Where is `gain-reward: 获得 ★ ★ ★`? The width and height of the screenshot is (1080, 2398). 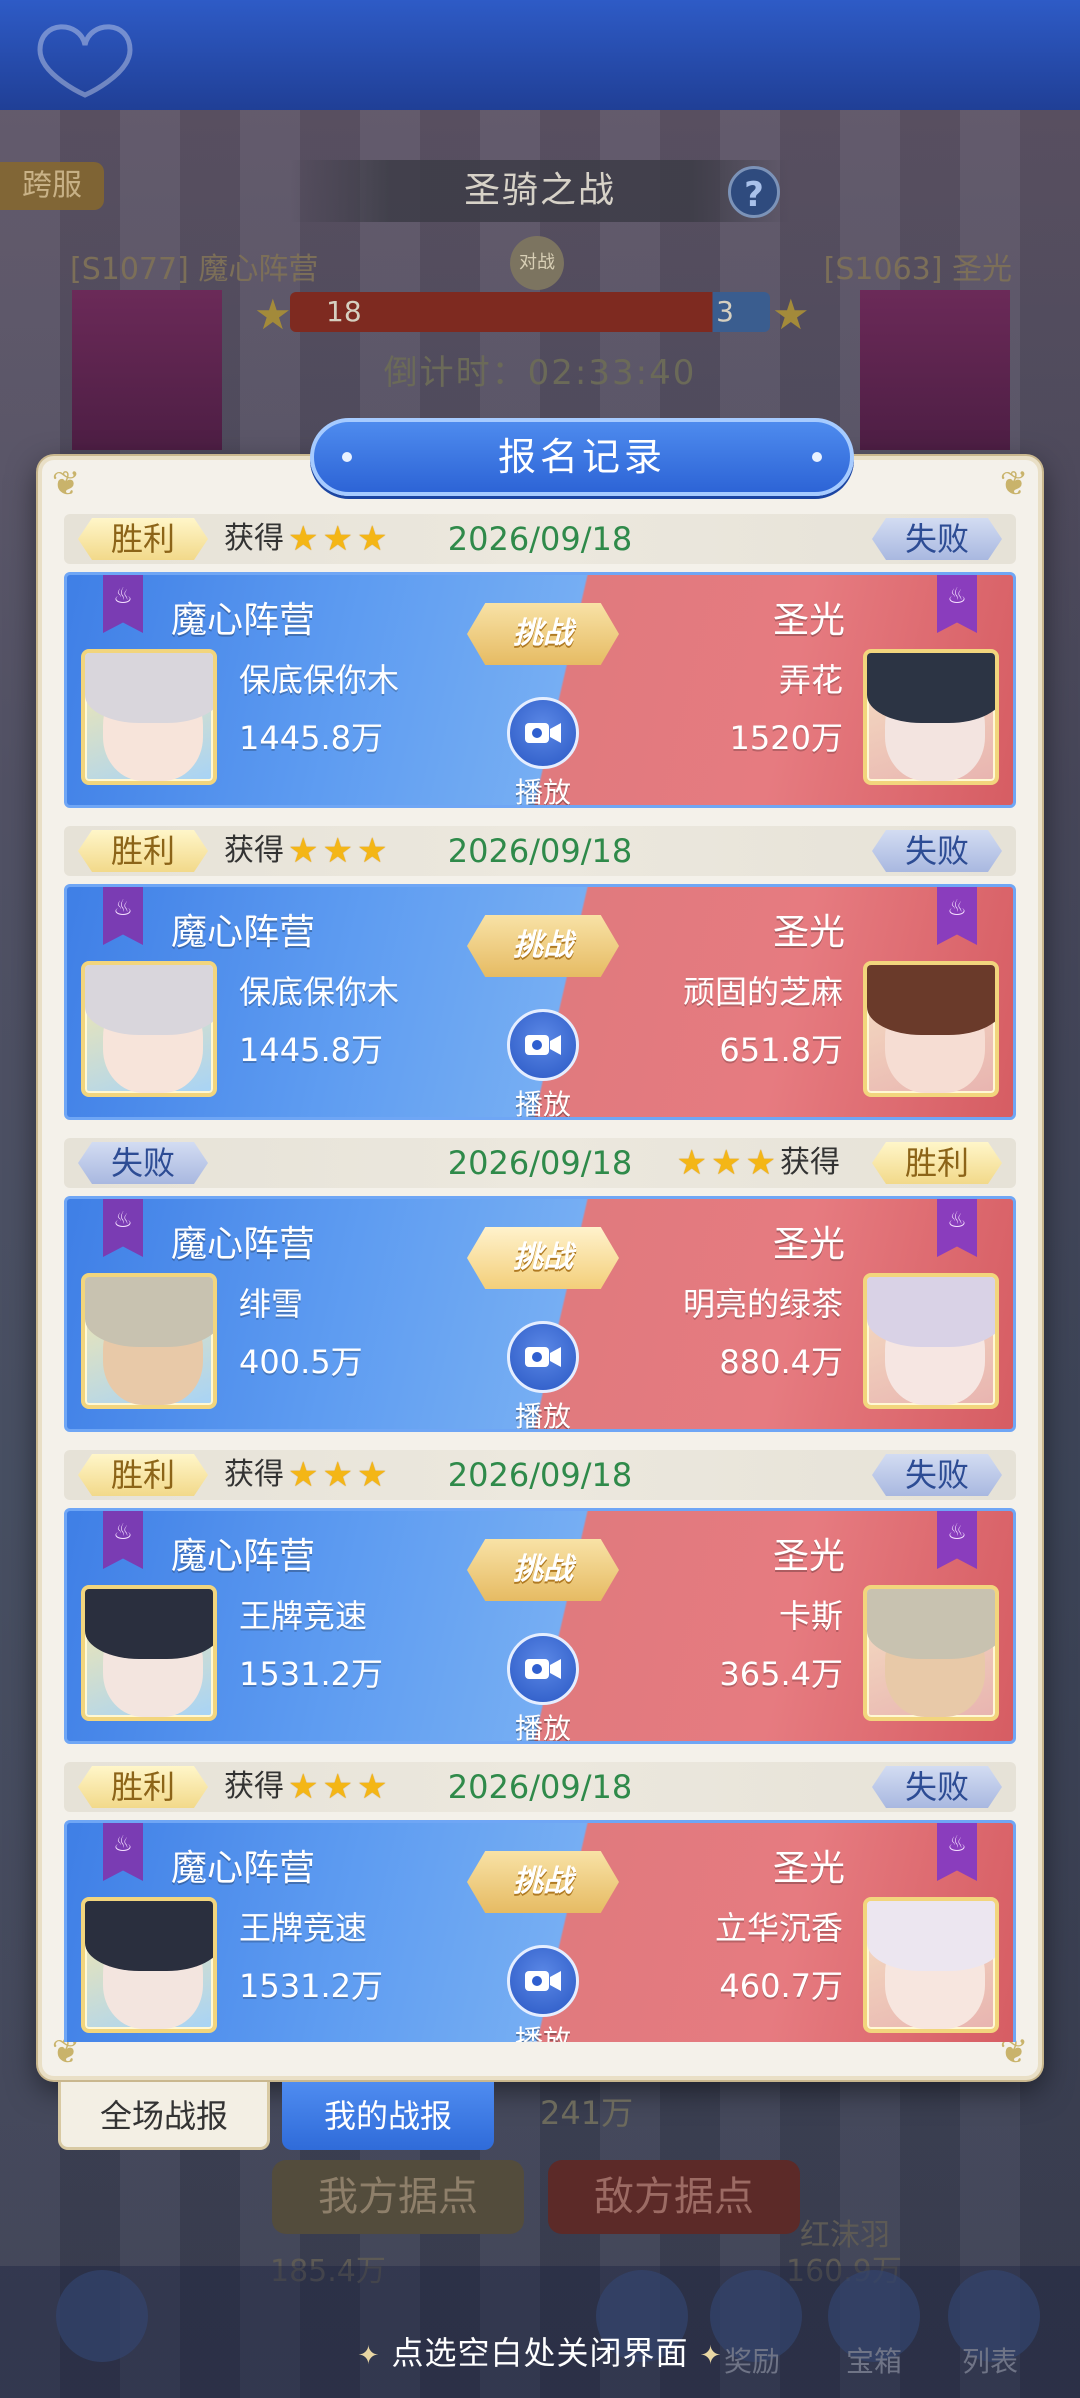
gain-reward: 获得 ★ ★ ★ is located at coordinates (305, 1787).